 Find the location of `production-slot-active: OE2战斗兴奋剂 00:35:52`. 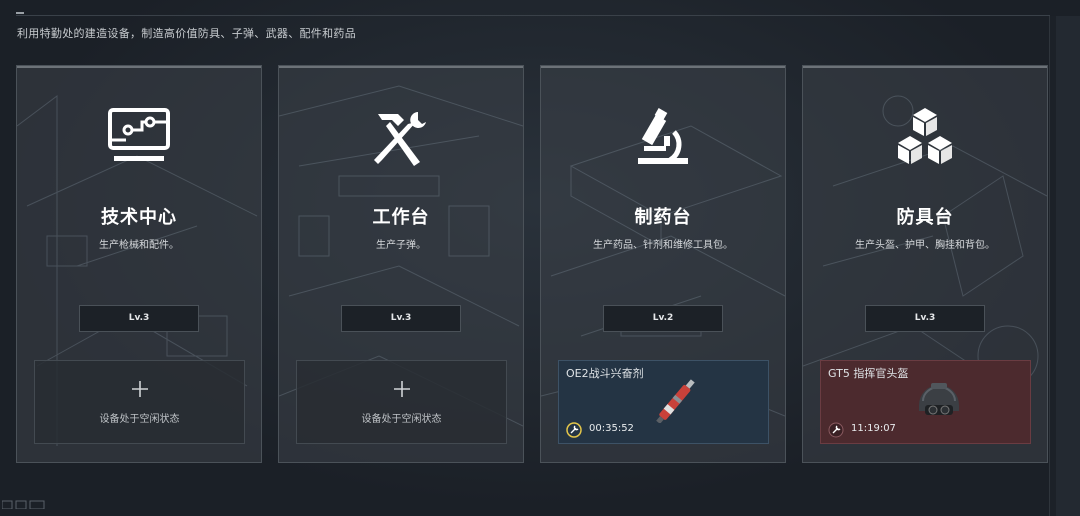

production-slot-active: OE2战斗兴奋剂 00:35:52 is located at coordinates (663, 402).